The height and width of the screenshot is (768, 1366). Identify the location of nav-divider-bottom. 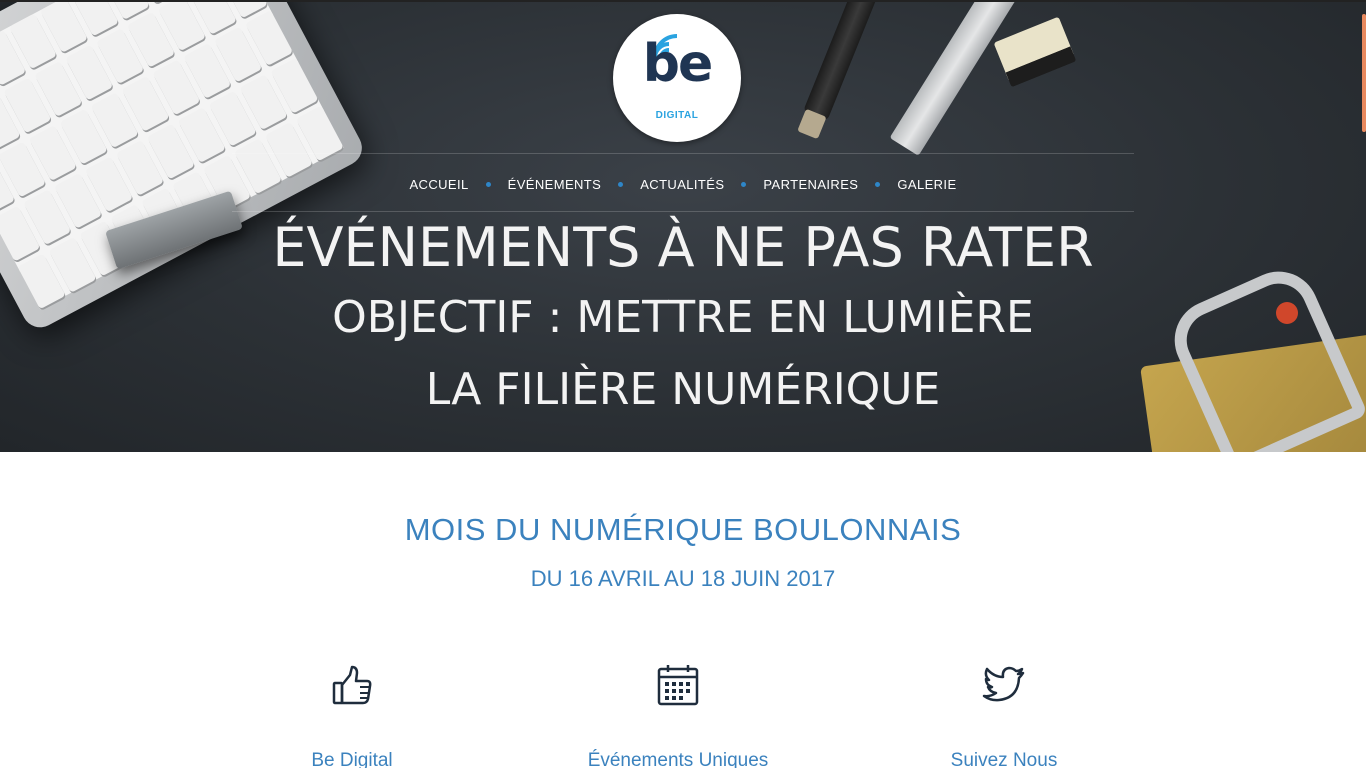
(683, 211).